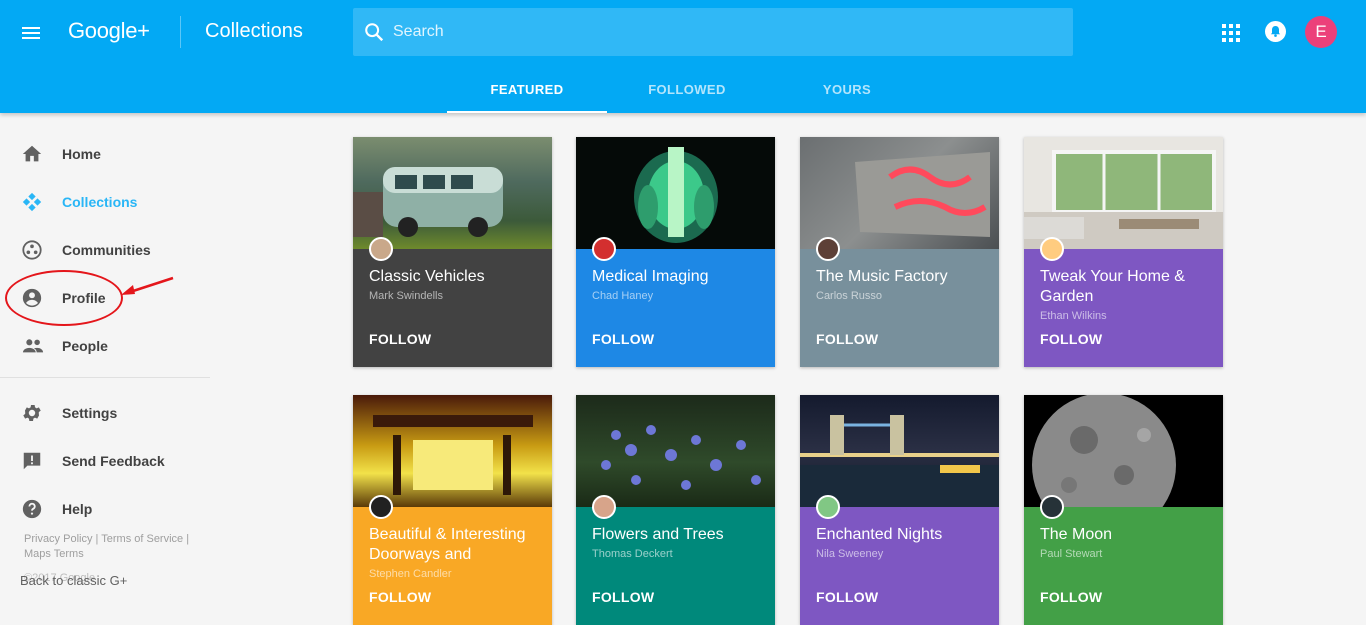 This screenshot has width=1366, height=625. Describe the element at coordinates (81, 154) in the screenshot. I see `sidebar-item-label: Home` at that location.